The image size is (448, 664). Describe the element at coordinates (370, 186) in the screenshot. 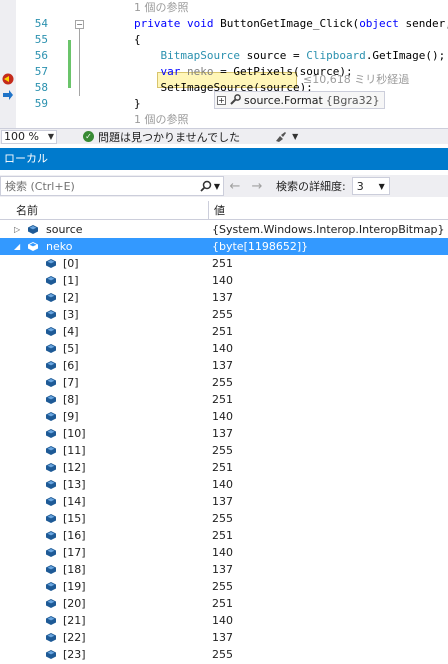

I see `search-depth-select: 3 ▼` at that location.